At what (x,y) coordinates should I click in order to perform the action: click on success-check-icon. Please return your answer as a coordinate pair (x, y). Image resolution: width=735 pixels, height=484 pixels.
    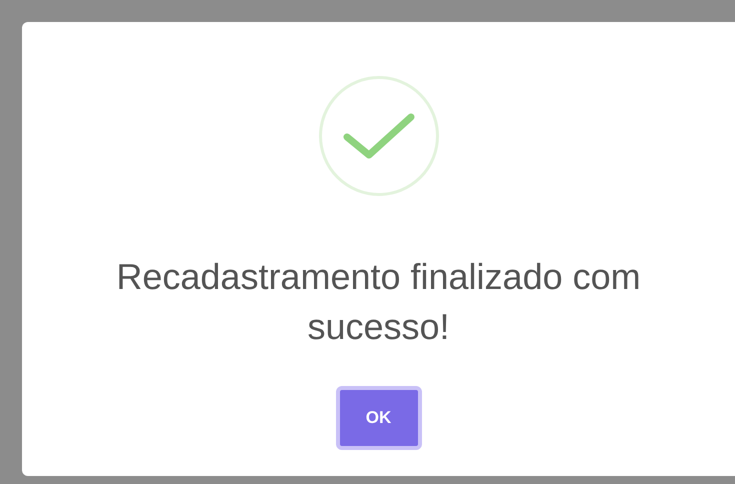
    Looking at the image, I should click on (378, 136).